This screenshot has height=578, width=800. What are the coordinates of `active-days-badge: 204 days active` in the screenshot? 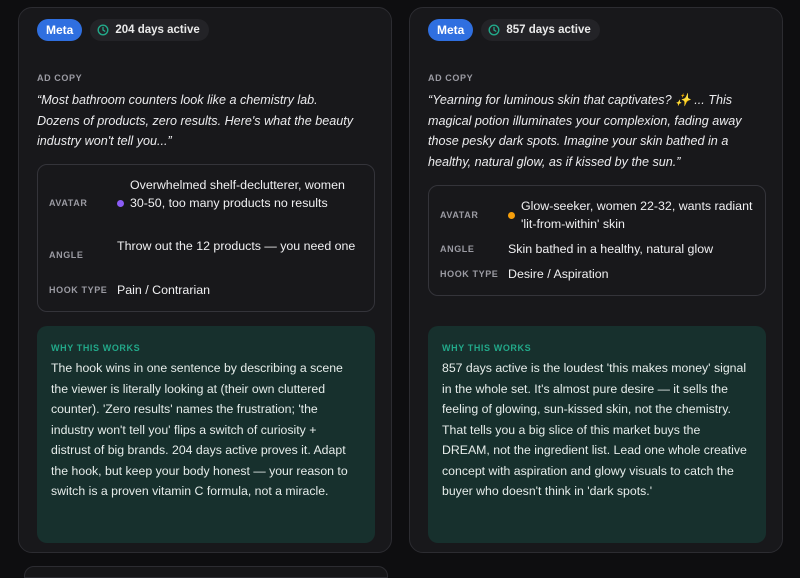 It's located at (149, 30).